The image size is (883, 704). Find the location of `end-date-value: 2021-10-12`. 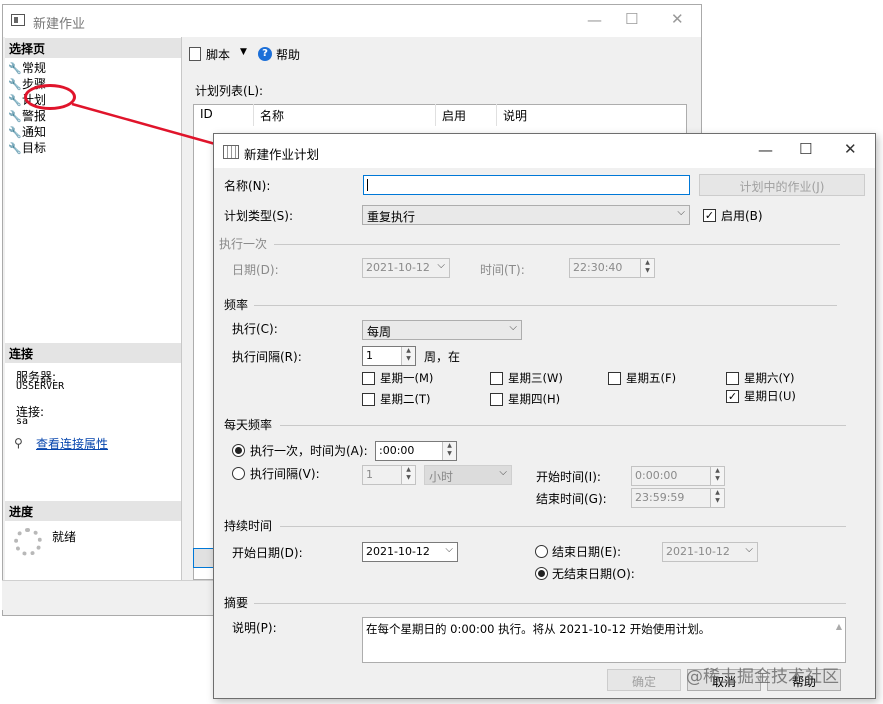

end-date-value: 2021-10-12 is located at coordinates (698, 551).